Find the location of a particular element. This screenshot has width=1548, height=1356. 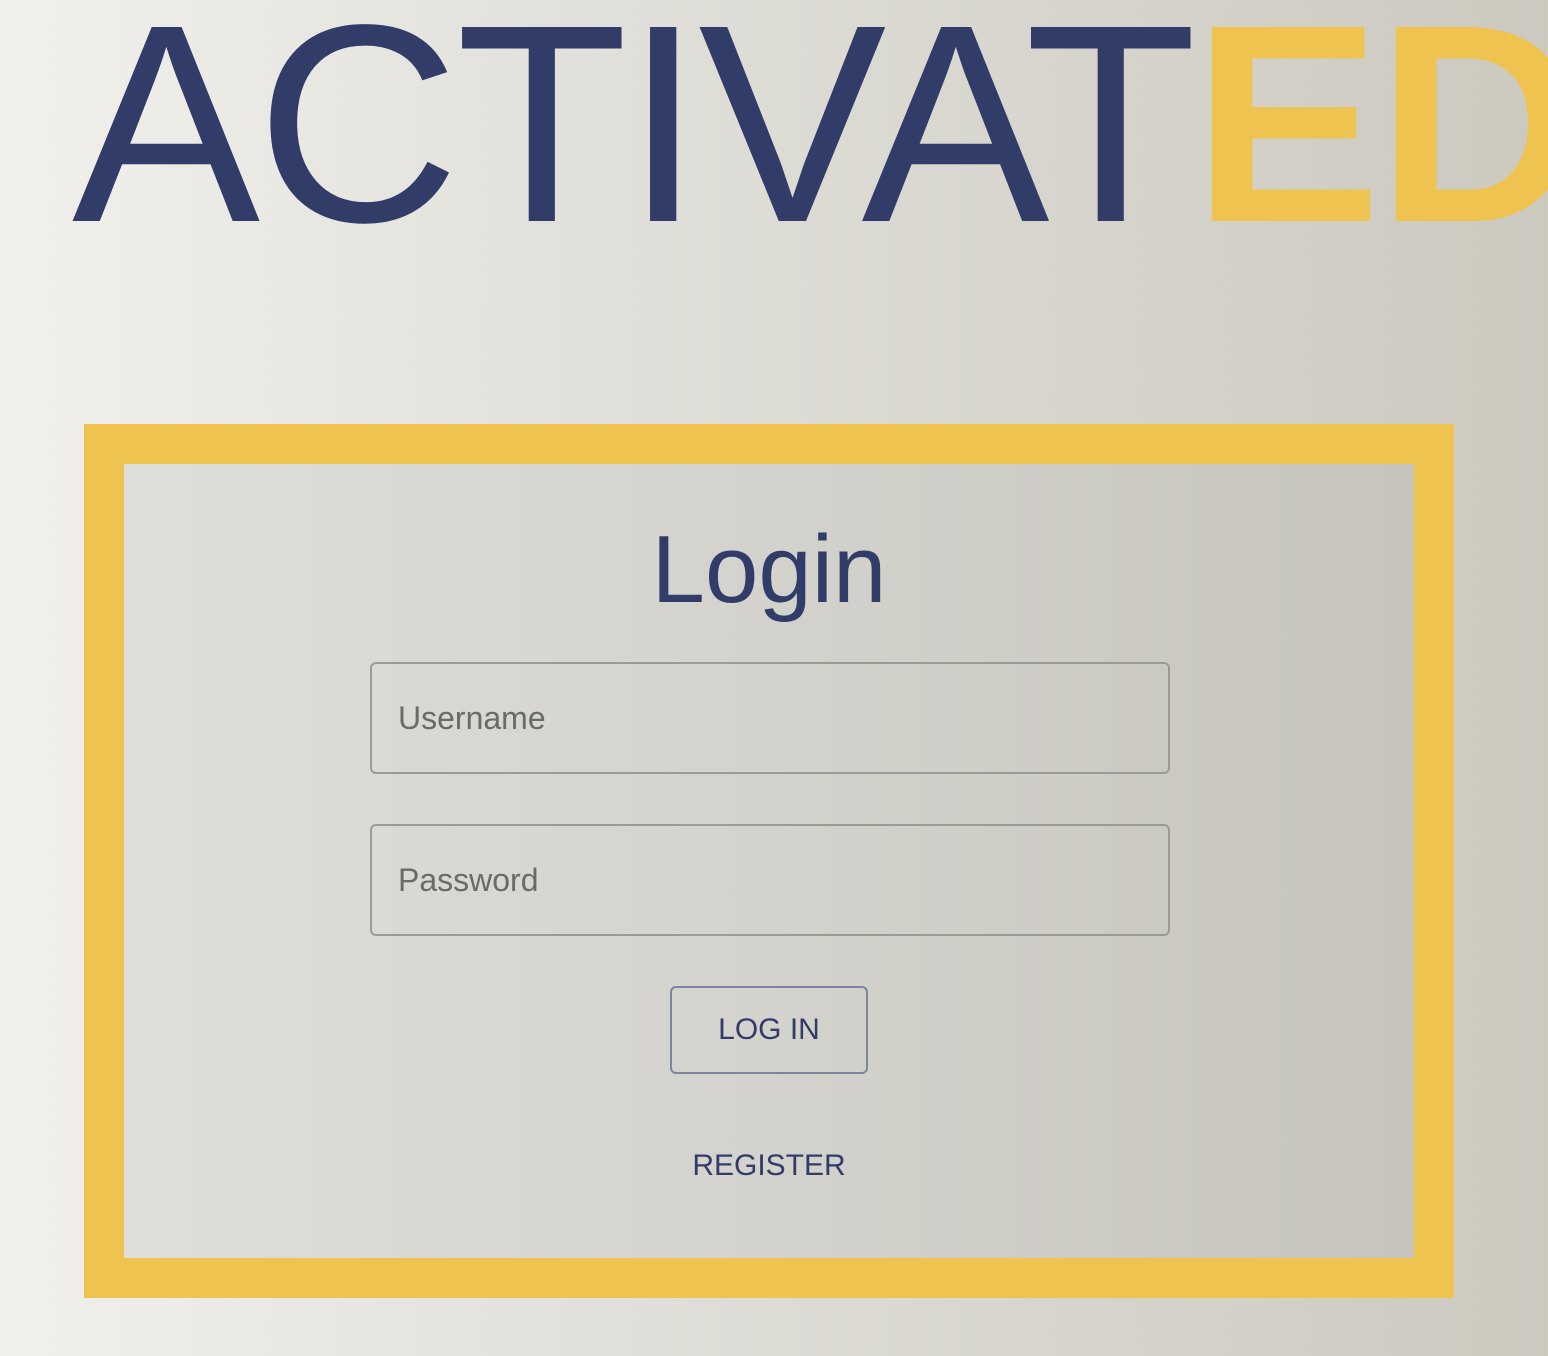

username-input is located at coordinates (770, 718).